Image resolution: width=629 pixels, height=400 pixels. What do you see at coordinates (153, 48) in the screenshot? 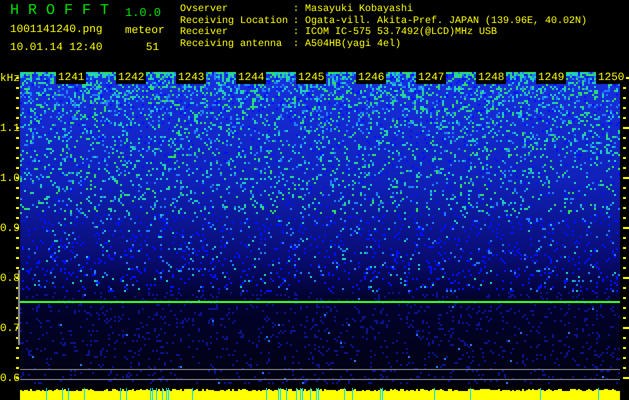
I see `counter-value: 51` at bounding box center [153, 48].